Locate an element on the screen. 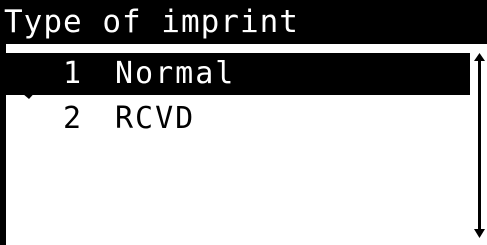 This screenshot has width=487, height=245. scrollbar-track is located at coordinates (479, 146).